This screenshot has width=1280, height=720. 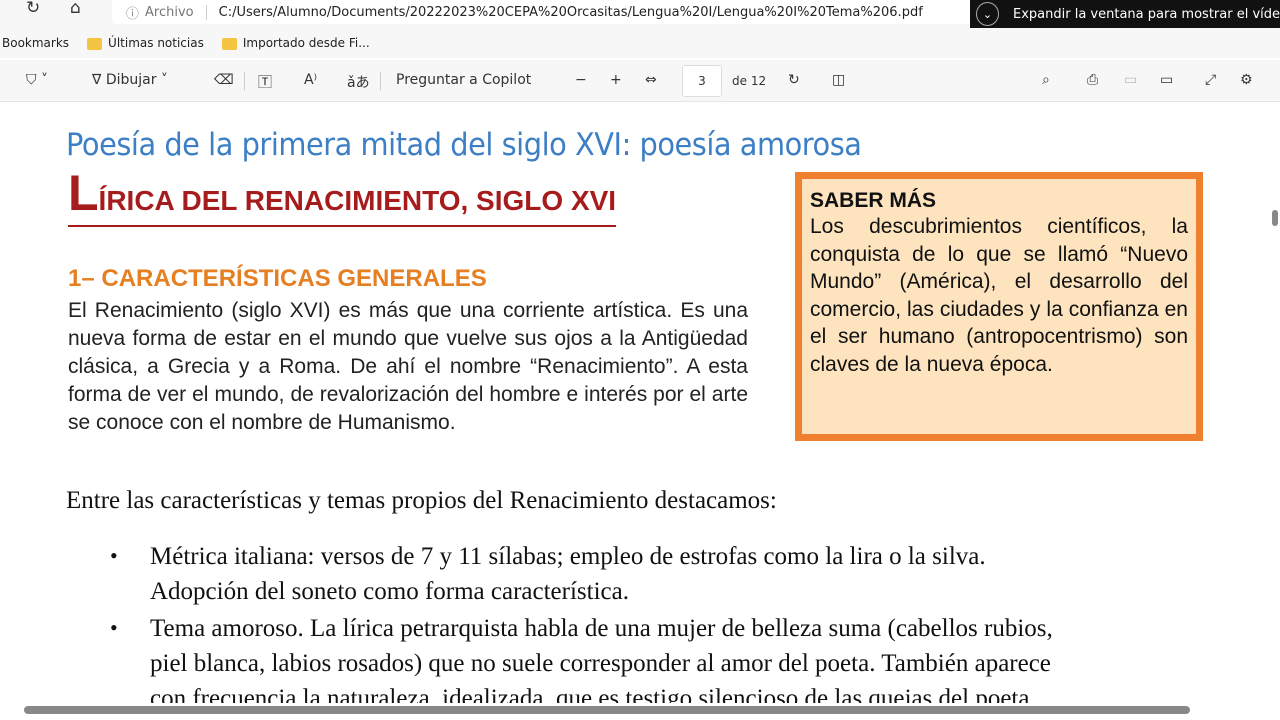 What do you see at coordinates (1130, 80) in the screenshot?
I see `save-icon: ▭` at bounding box center [1130, 80].